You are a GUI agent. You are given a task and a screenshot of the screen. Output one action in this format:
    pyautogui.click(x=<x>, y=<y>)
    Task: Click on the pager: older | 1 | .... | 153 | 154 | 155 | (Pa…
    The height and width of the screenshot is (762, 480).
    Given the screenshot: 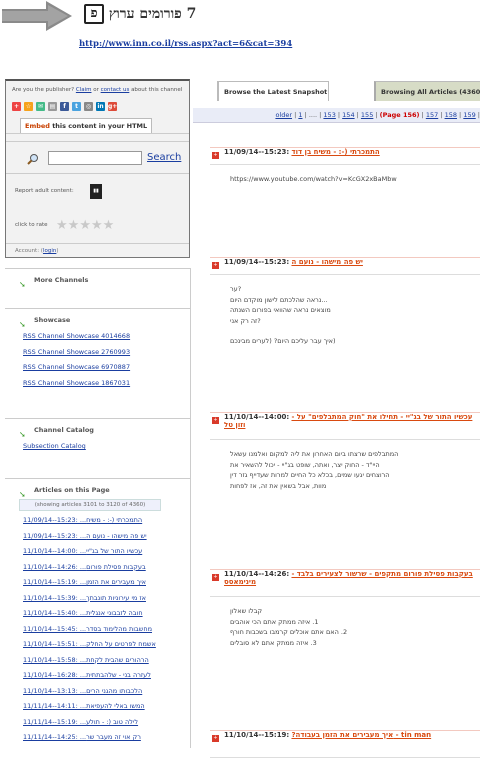 What is the action you would take?
    pyautogui.click(x=377, y=115)
    